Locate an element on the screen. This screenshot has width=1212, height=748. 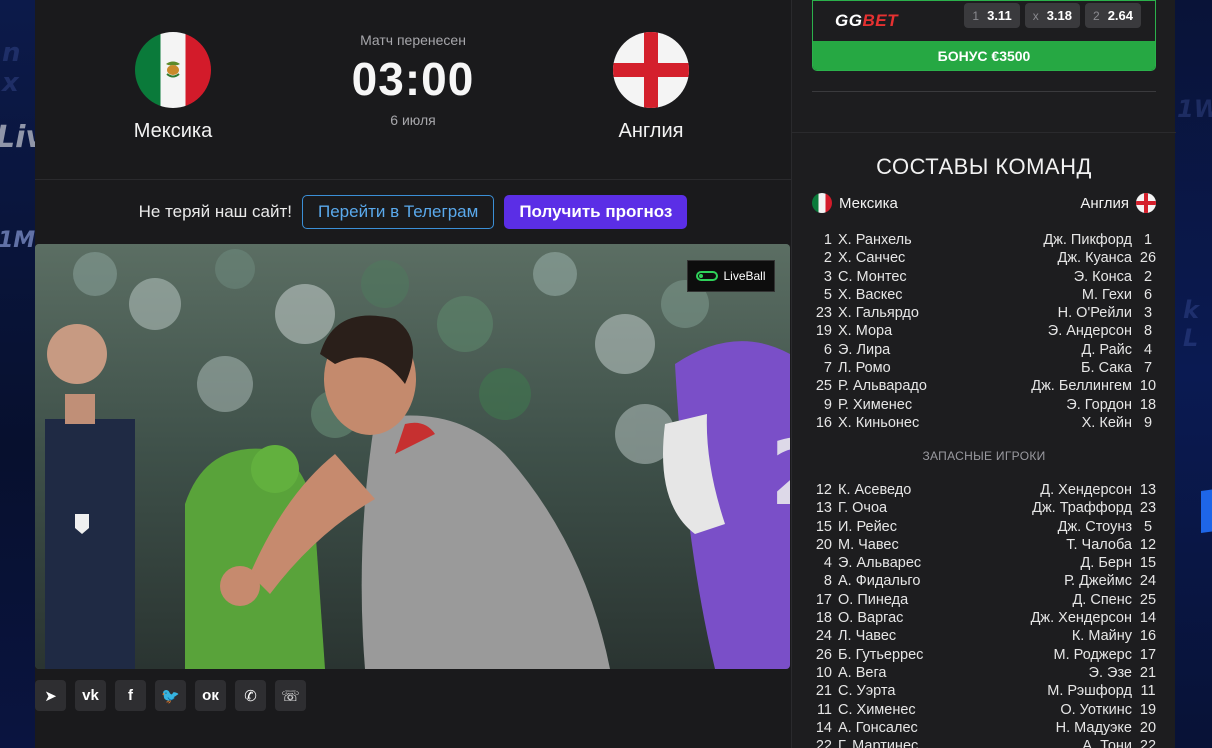
home-player: 4 Э. Альварес is located at coordinates (866, 563).